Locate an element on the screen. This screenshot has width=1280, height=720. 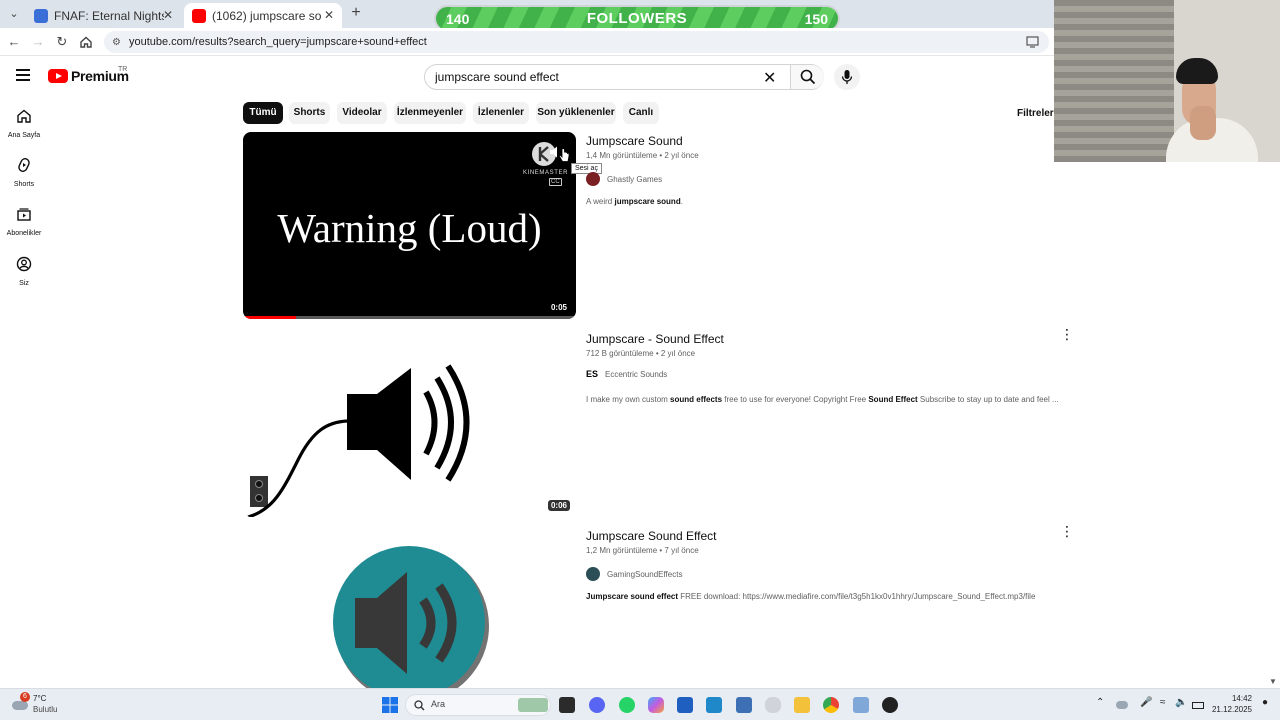
webcam-overlay is located at coordinates (1167, 81).